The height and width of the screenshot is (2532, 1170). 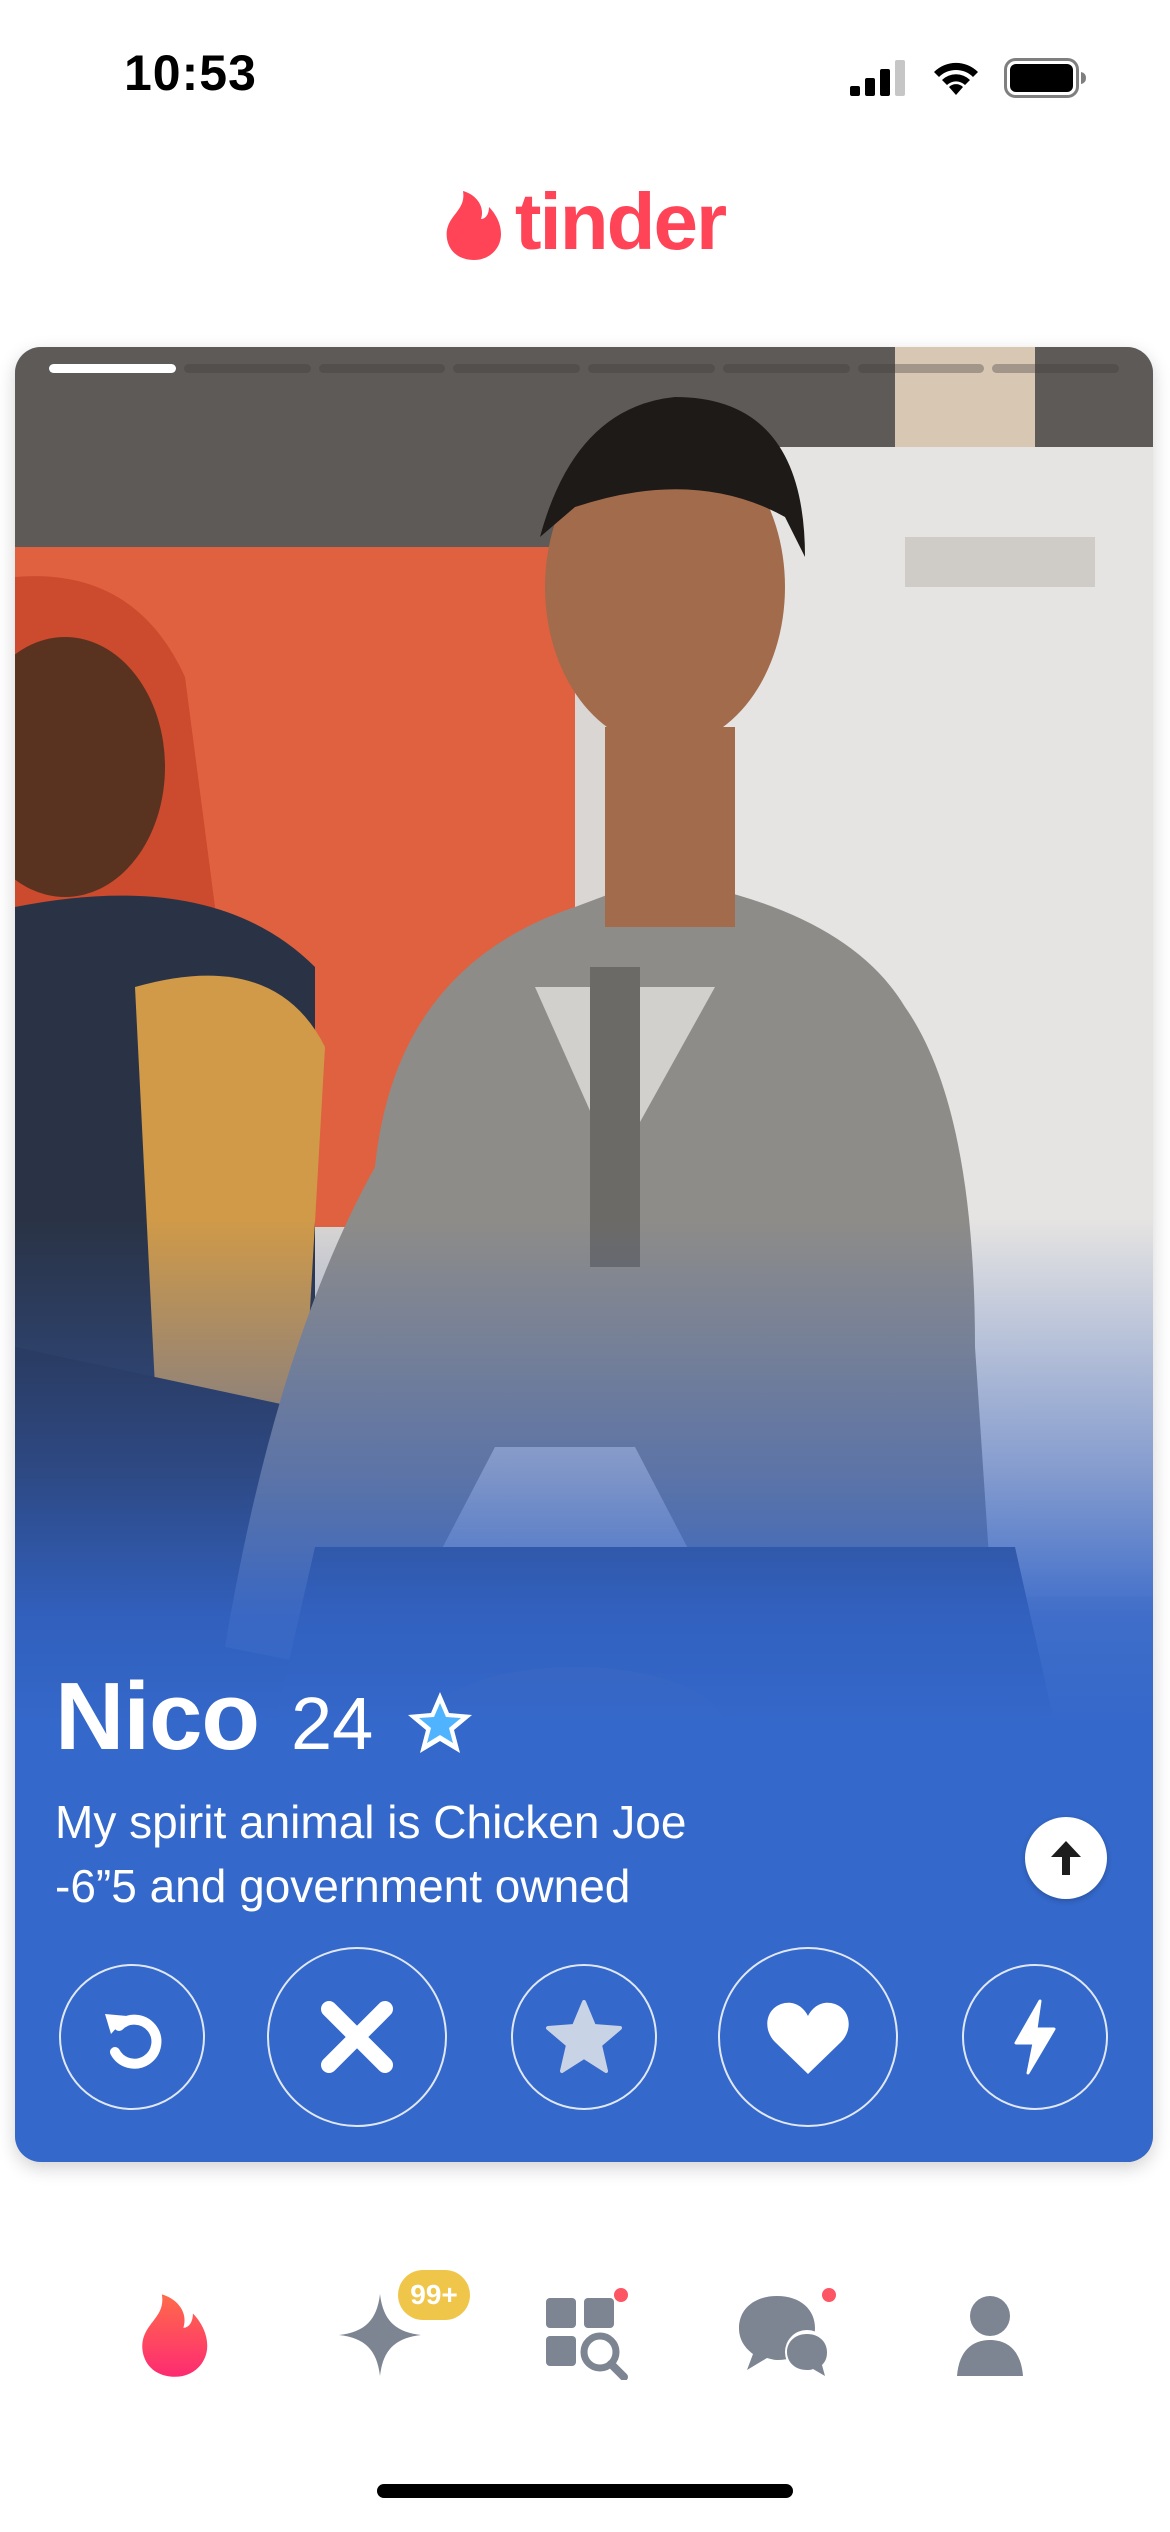 I want to click on status-time: 10:53, so click(x=190, y=73).